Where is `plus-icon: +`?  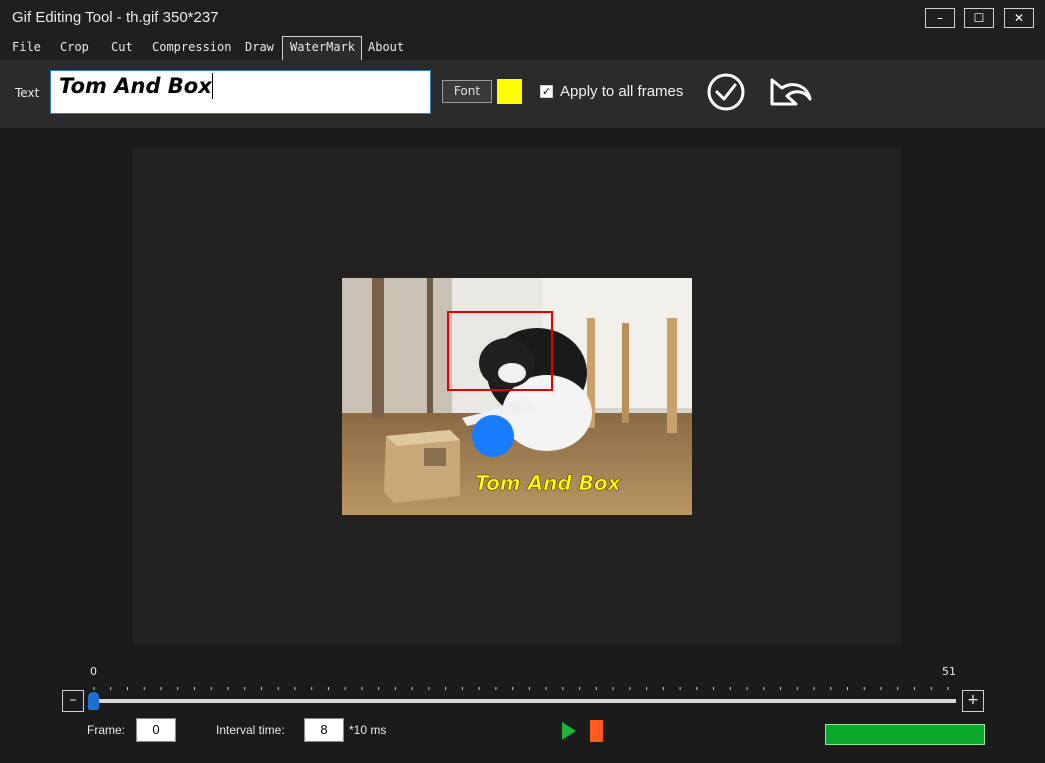
plus-icon: + is located at coordinates (973, 700).